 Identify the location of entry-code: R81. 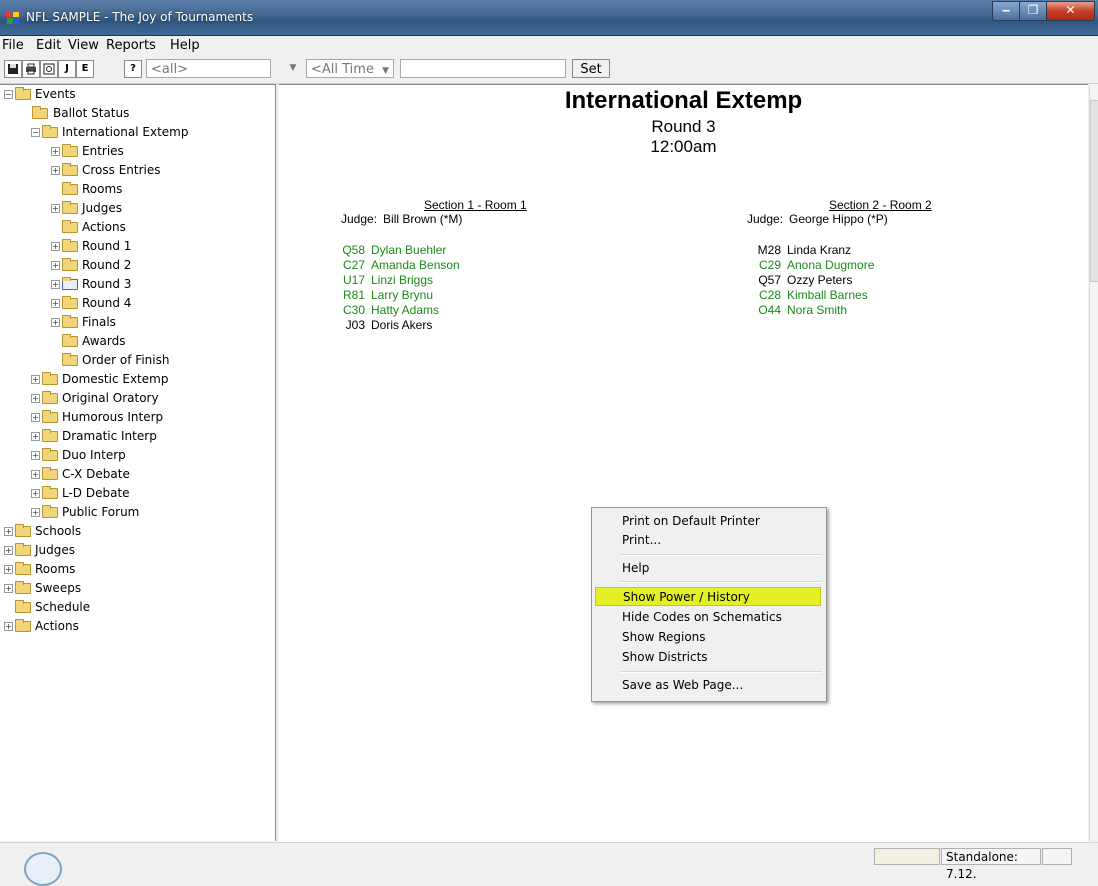
(353, 295).